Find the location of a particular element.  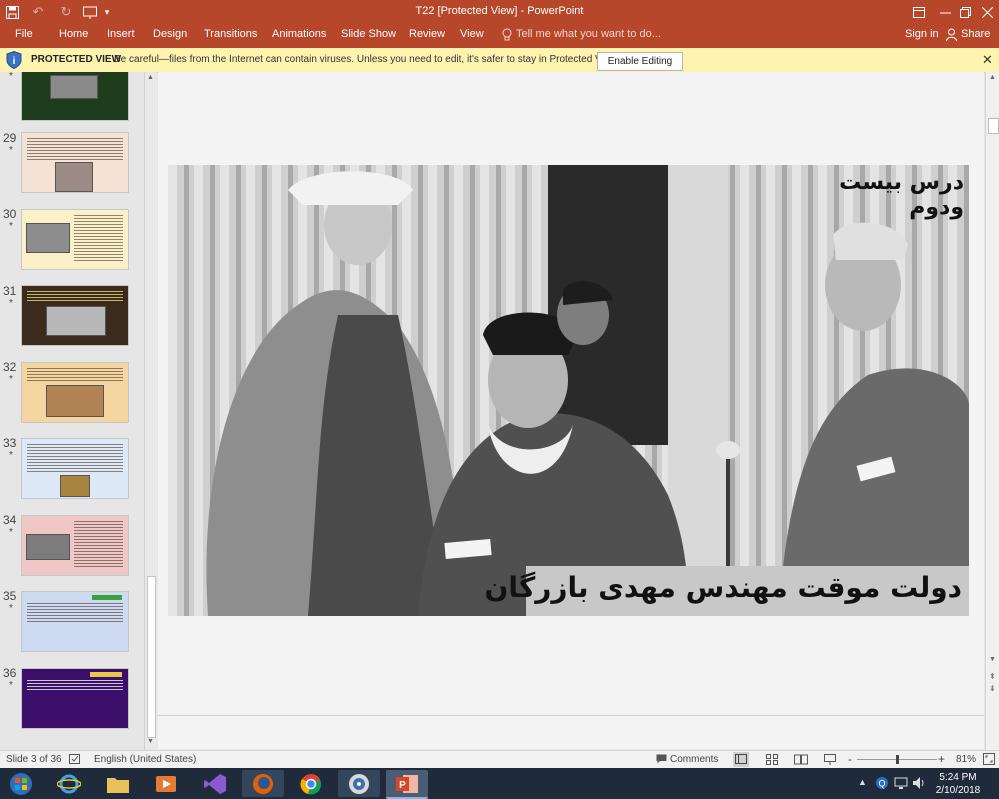

zoom-in-button: + is located at coordinates (941, 759).